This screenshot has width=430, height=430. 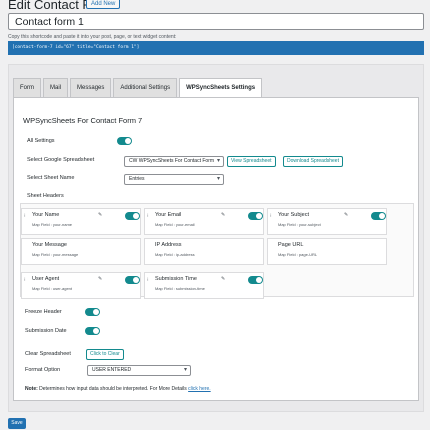 What do you see at coordinates (299, 224) in the screenshot?
I see `header-map-field: Map Field : your-subject` at bounding box center [299, 224].